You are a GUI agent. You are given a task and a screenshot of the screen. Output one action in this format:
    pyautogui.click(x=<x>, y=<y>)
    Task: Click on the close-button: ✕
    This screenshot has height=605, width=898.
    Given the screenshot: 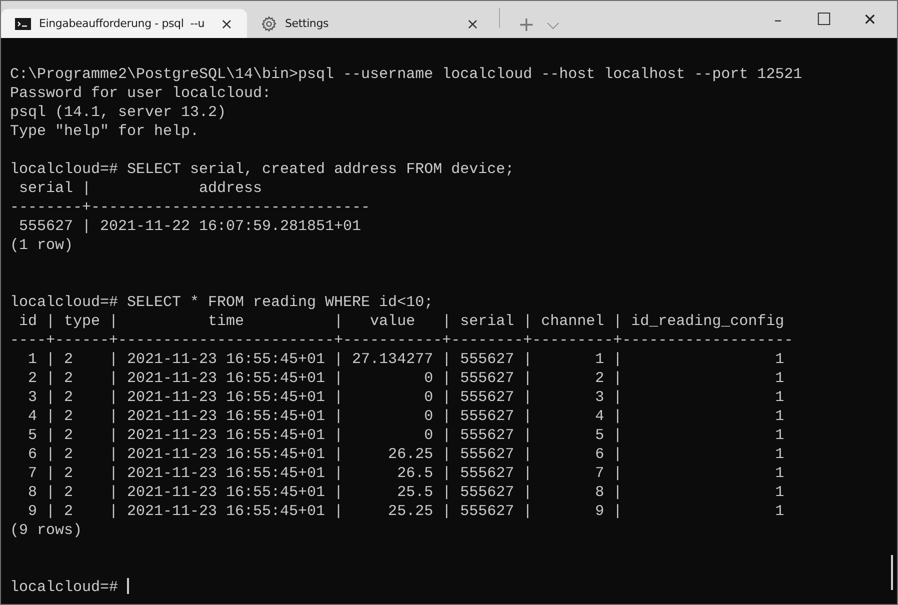 What is the action you would take?
    pyautogui.click(x=870, y=19)
    